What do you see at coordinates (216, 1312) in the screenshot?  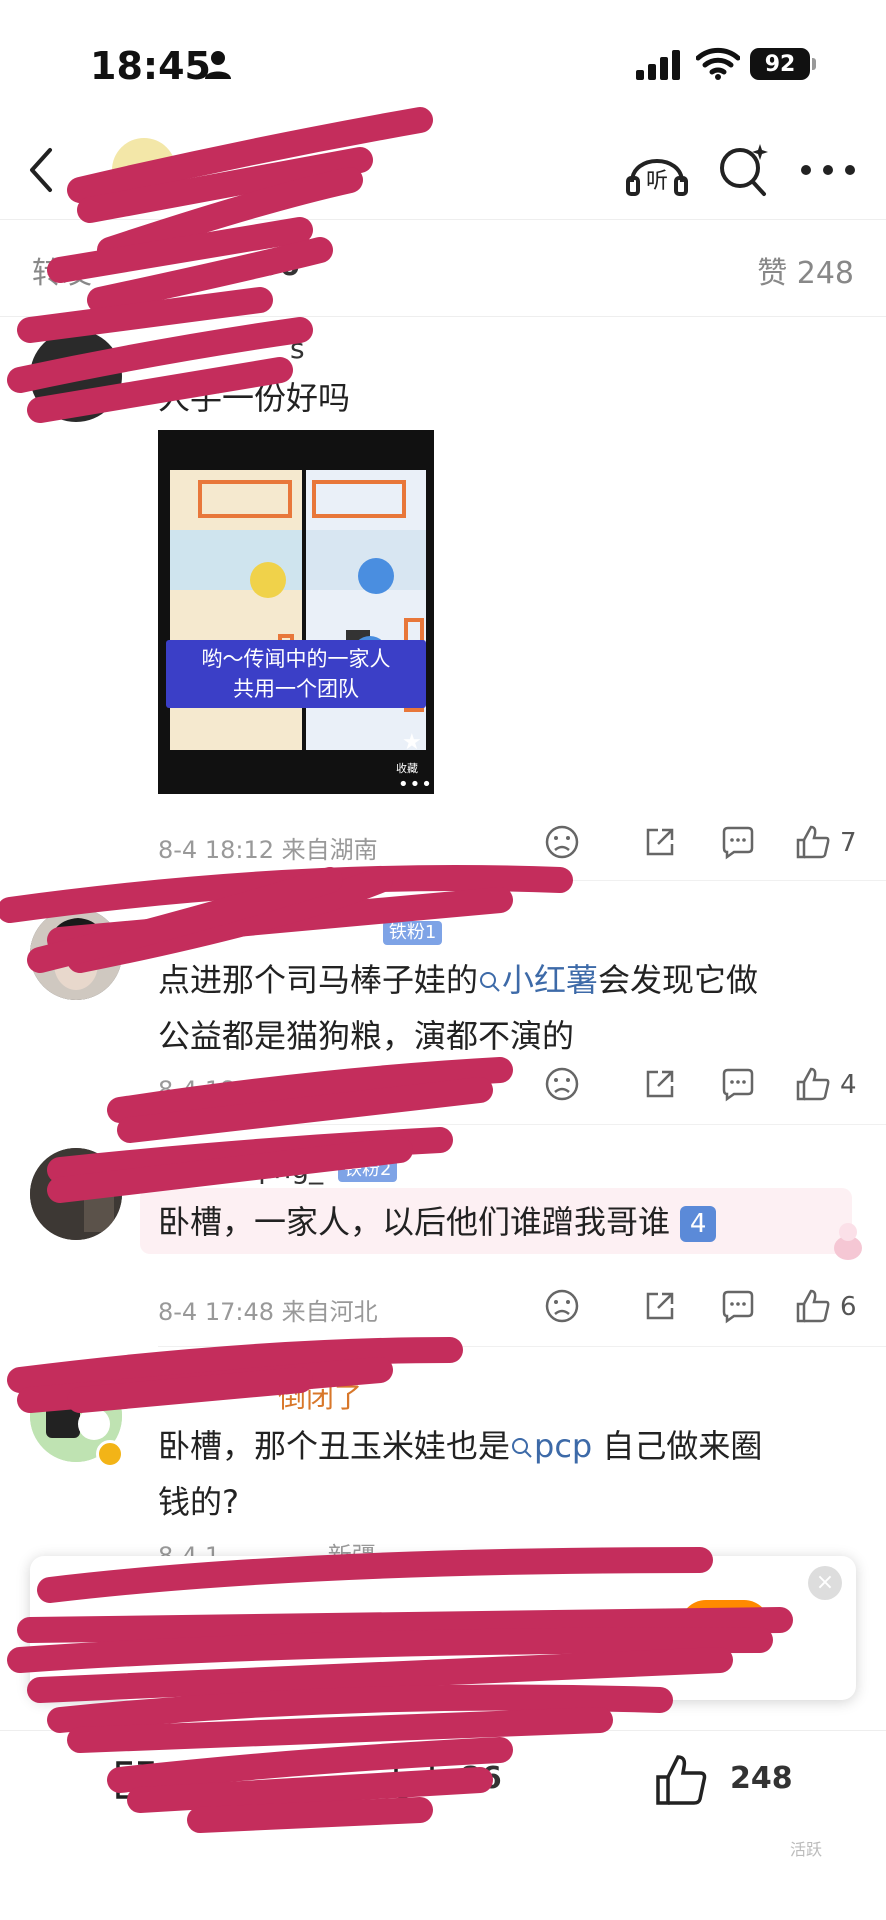 I see `comment-time: 8-4 17:48` at bounding box center [216, 1312].